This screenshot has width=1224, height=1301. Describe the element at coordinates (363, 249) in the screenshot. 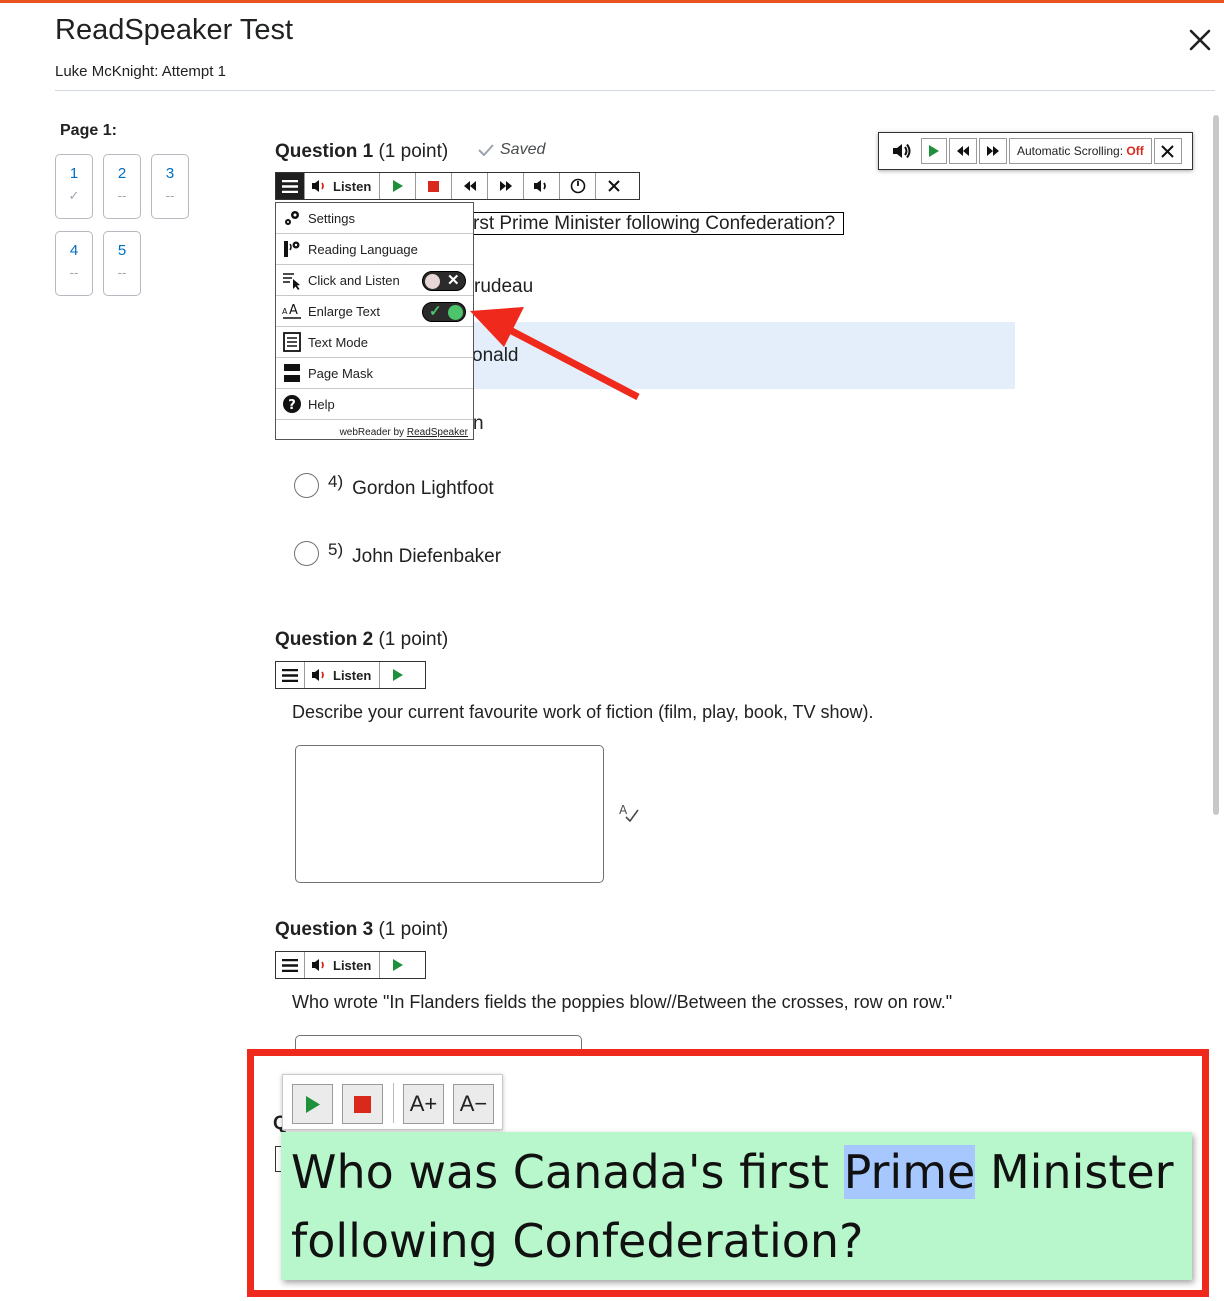

I see `menu-item-label: Reading Language` at that location.